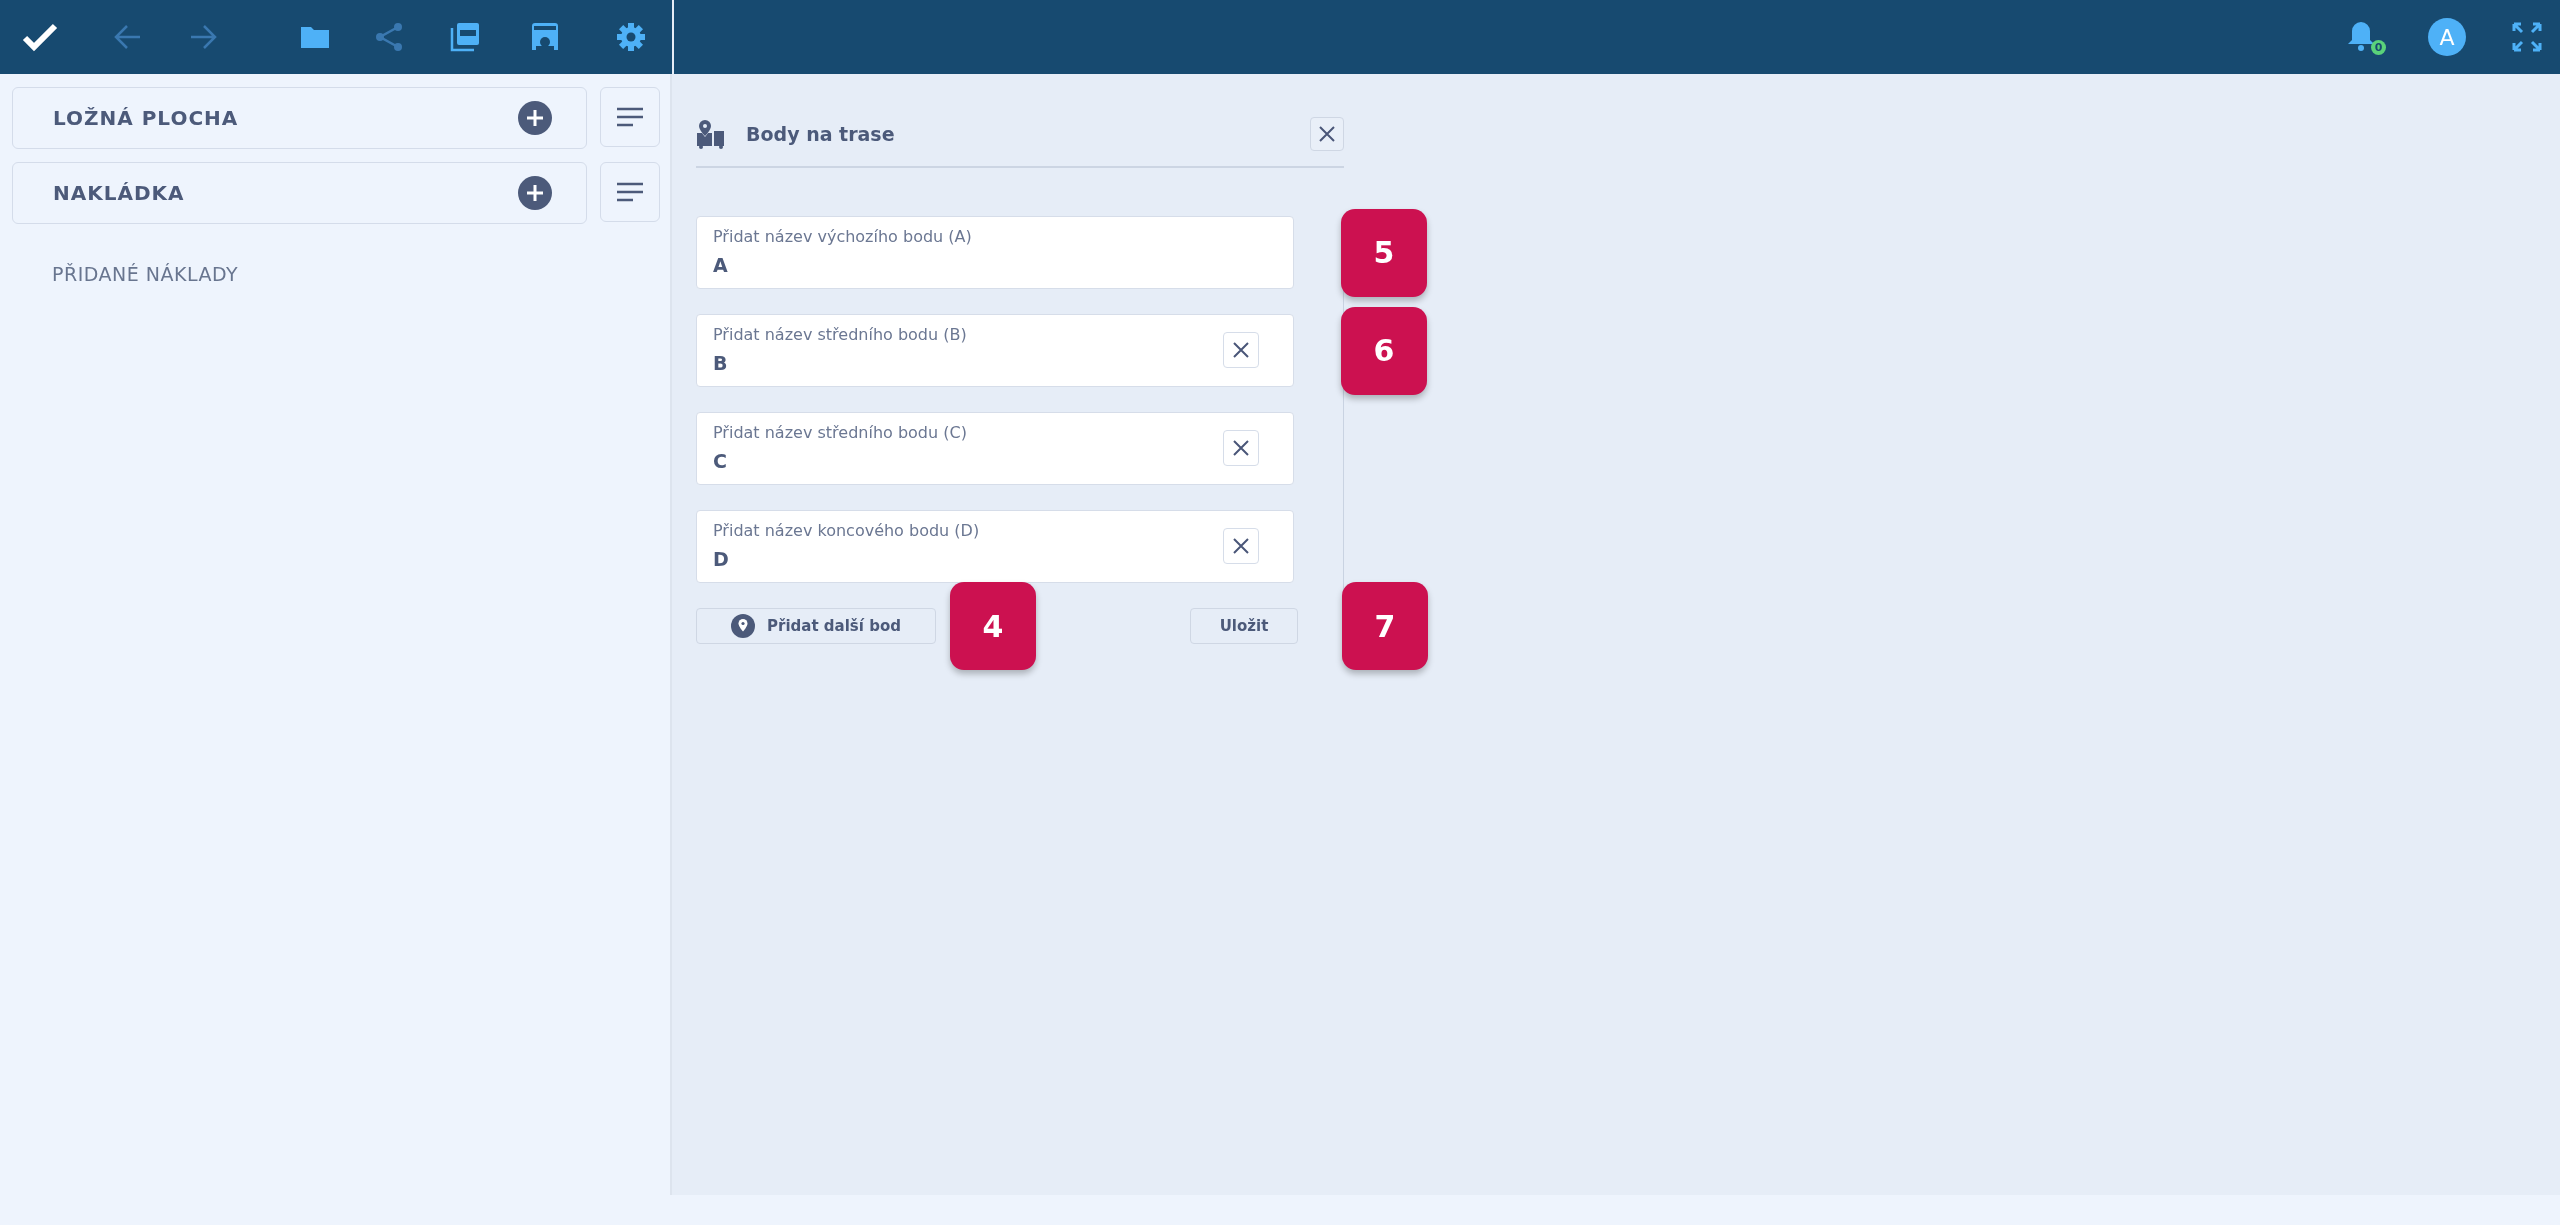  What do you see at coordinates (743, 626) in the screenshot?
I see `location-pin-icon` at bounding box center [743, 626].